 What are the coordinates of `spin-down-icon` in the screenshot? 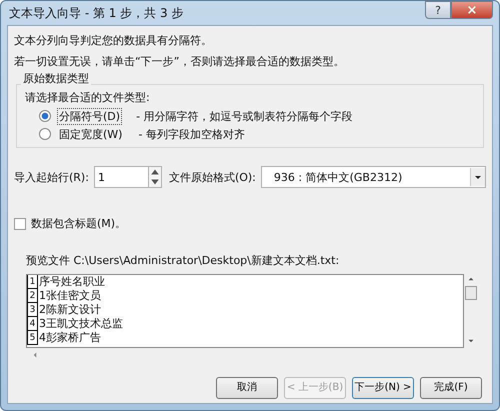 It's located at (154, 182).